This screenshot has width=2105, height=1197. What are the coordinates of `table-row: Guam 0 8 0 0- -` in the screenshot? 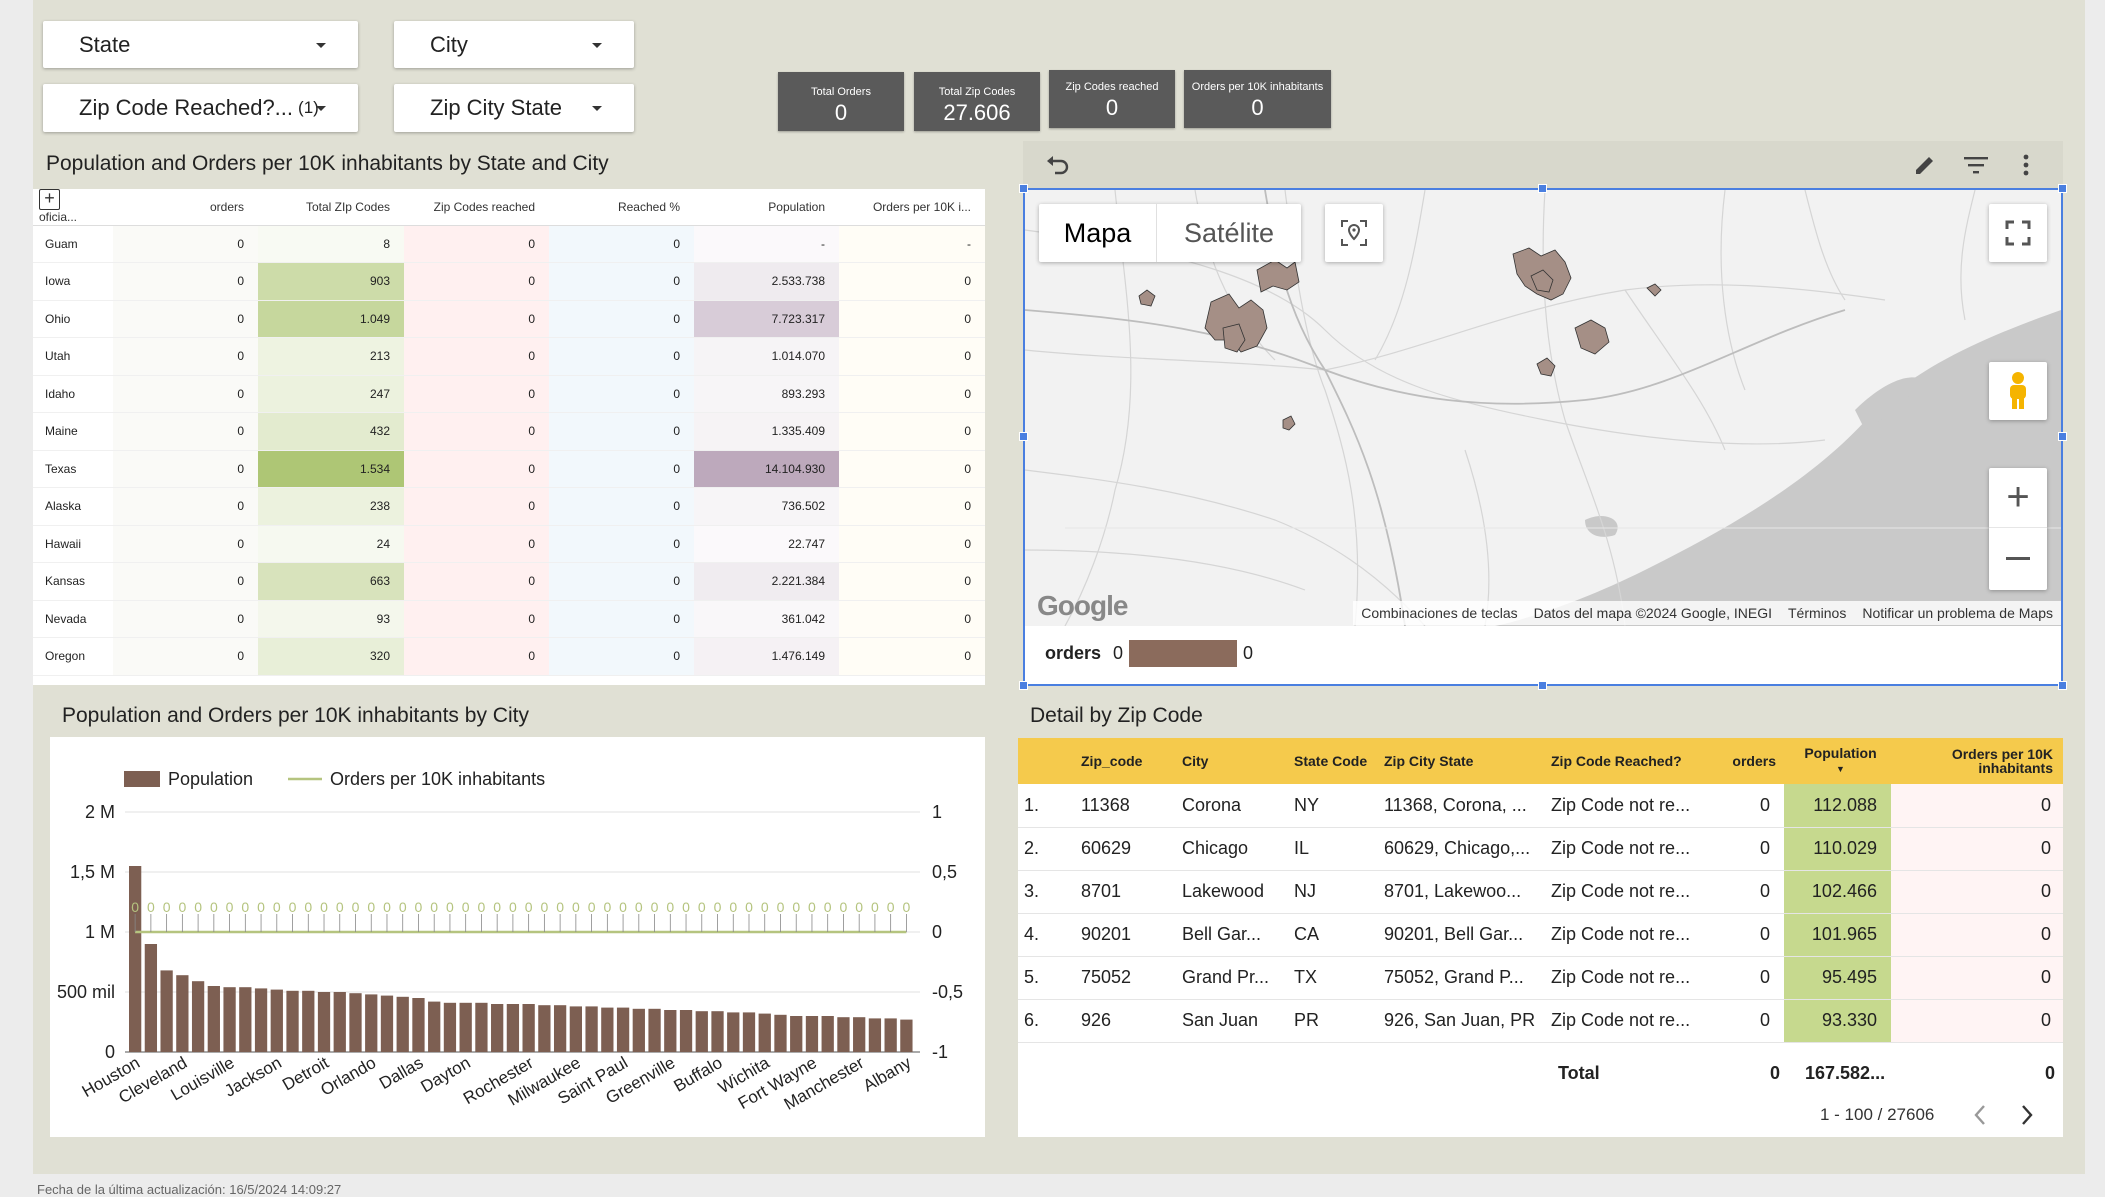 It's located at (509, 244).